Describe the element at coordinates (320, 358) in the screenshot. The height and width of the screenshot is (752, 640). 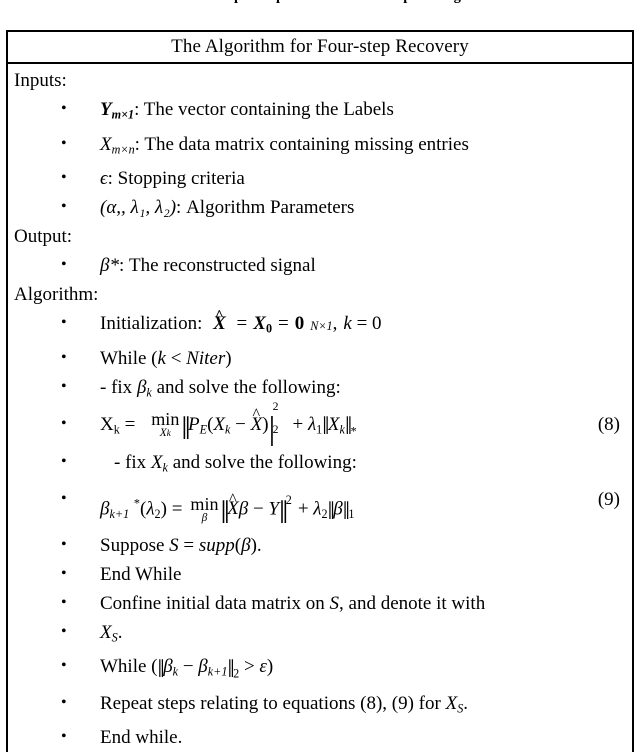
I see `list-item-while-outer: While (k < Niter)` at that location.